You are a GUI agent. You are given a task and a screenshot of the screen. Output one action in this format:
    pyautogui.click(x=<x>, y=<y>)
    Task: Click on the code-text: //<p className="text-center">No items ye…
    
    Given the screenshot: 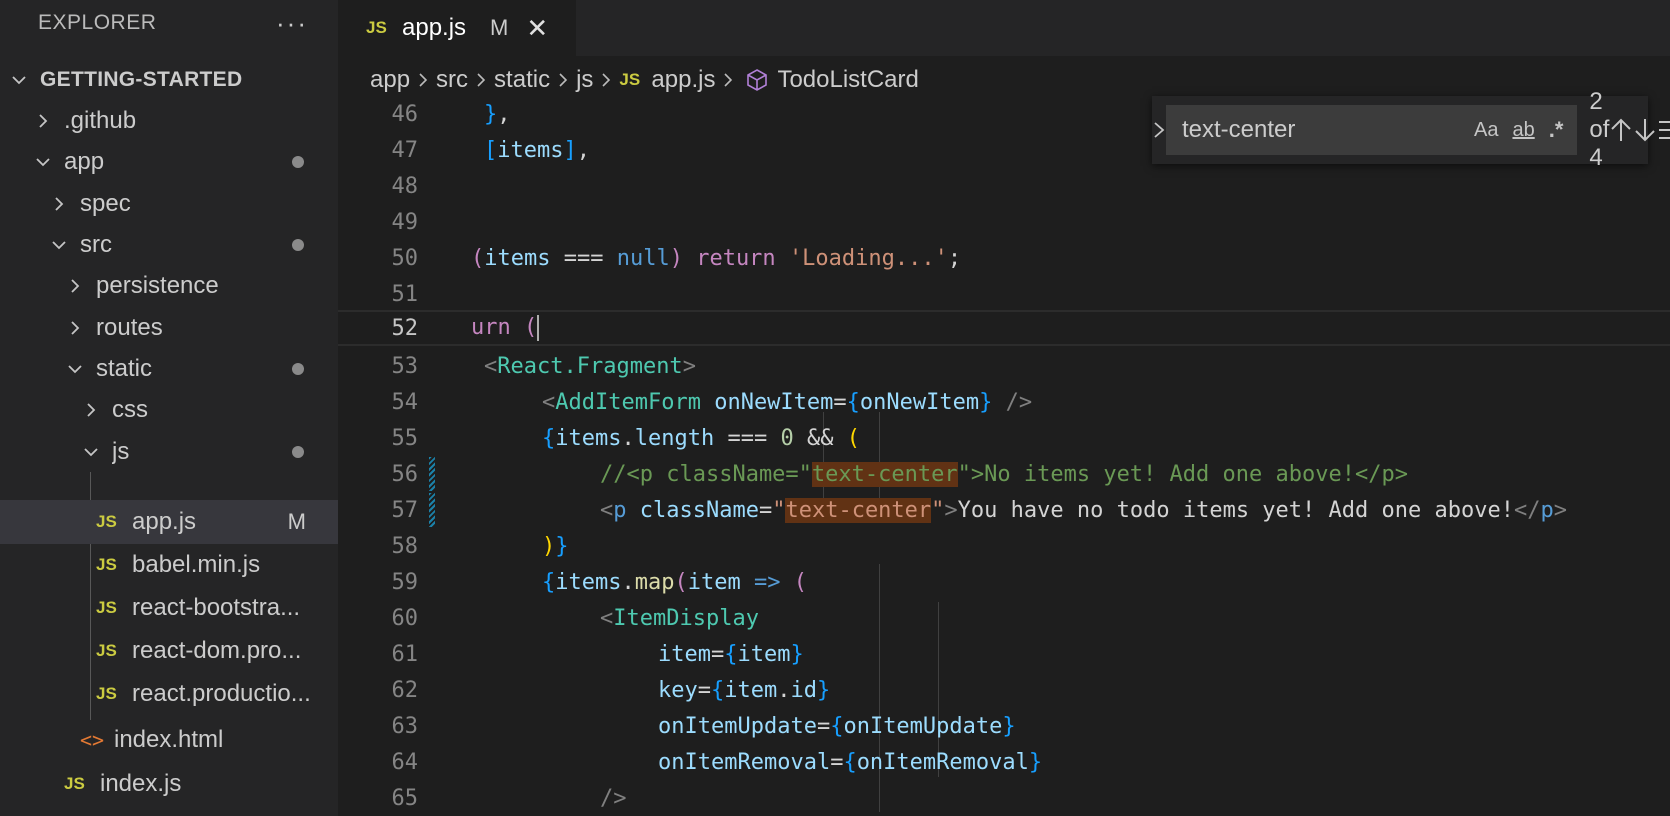 What is the action you would take?
    pyautogui.click(x=1004, y=474)
    